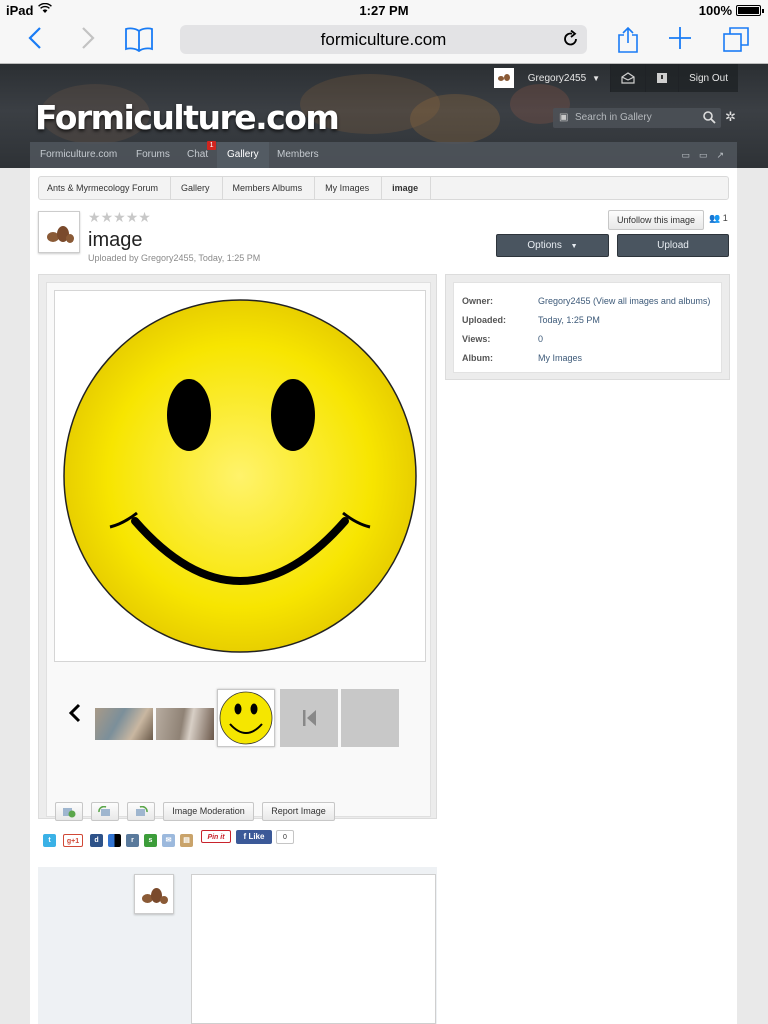 This screenshot has height=1024, width=768. Describe the element at coordinates (477, 358) in the screenshot. I see `album-label: Album:` at that location.